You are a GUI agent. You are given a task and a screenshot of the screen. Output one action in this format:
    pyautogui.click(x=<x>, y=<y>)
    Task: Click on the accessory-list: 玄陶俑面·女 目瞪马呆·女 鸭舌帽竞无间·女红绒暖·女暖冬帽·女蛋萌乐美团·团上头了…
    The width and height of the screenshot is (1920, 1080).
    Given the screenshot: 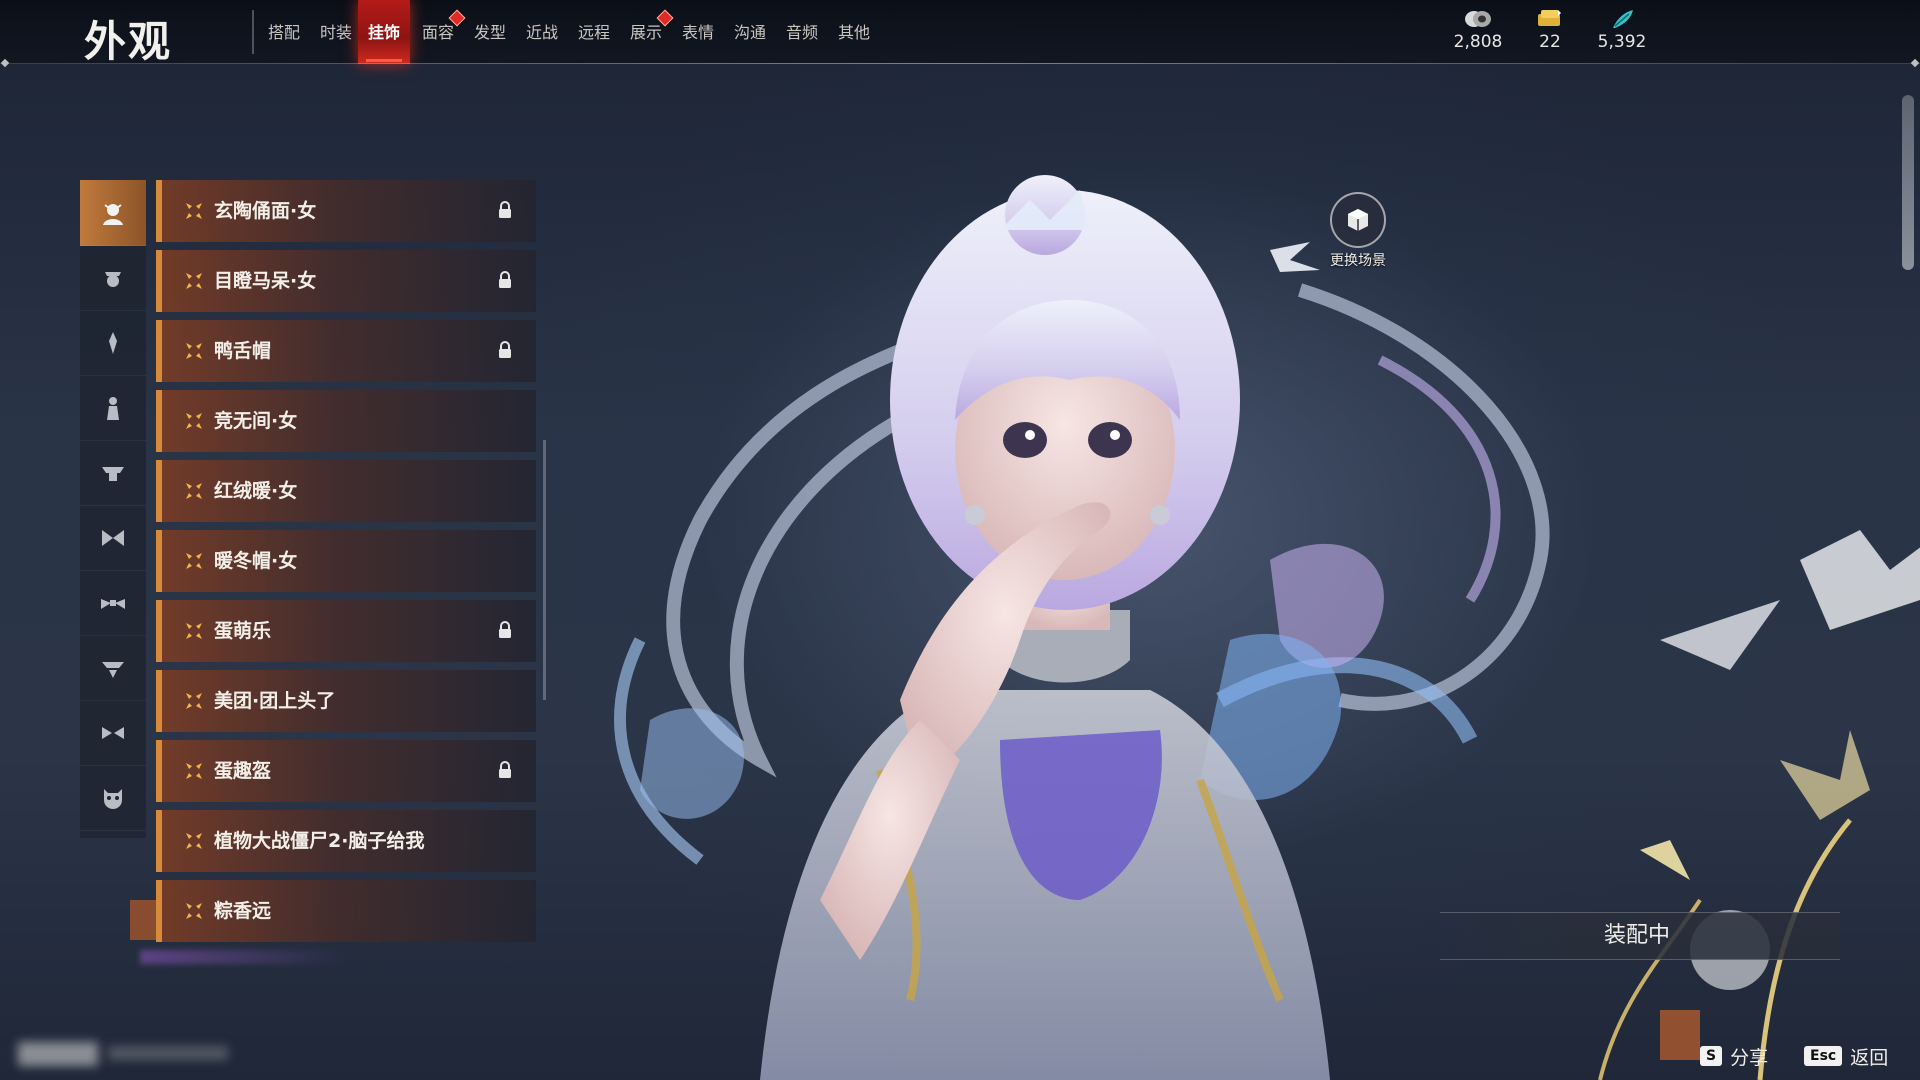 What is the action you would take?
    pyautogui.click(x=346, y=566)
    